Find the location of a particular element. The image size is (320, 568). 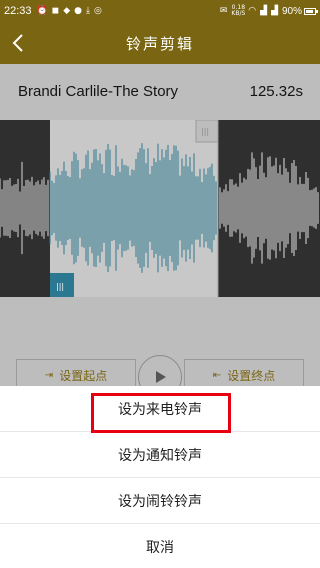

shield-icon: ◆ is located at coordinates (67, 10).